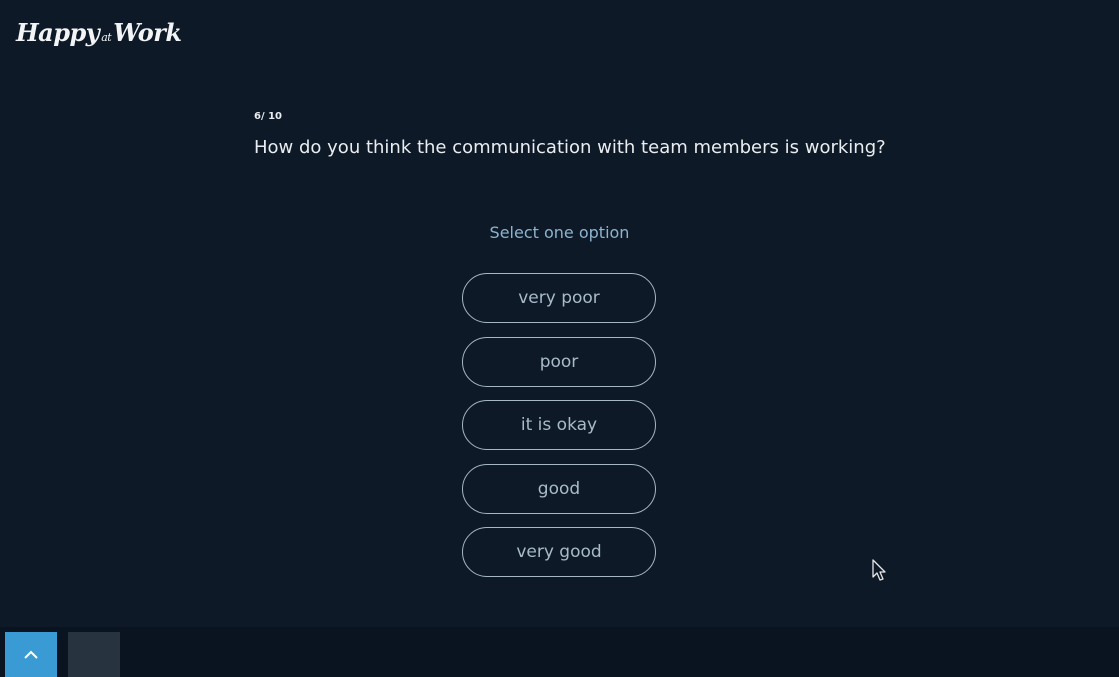 This screenshot has width=1119, height=677. I want to click on select-instruction: Select one option, so click(559, 232).